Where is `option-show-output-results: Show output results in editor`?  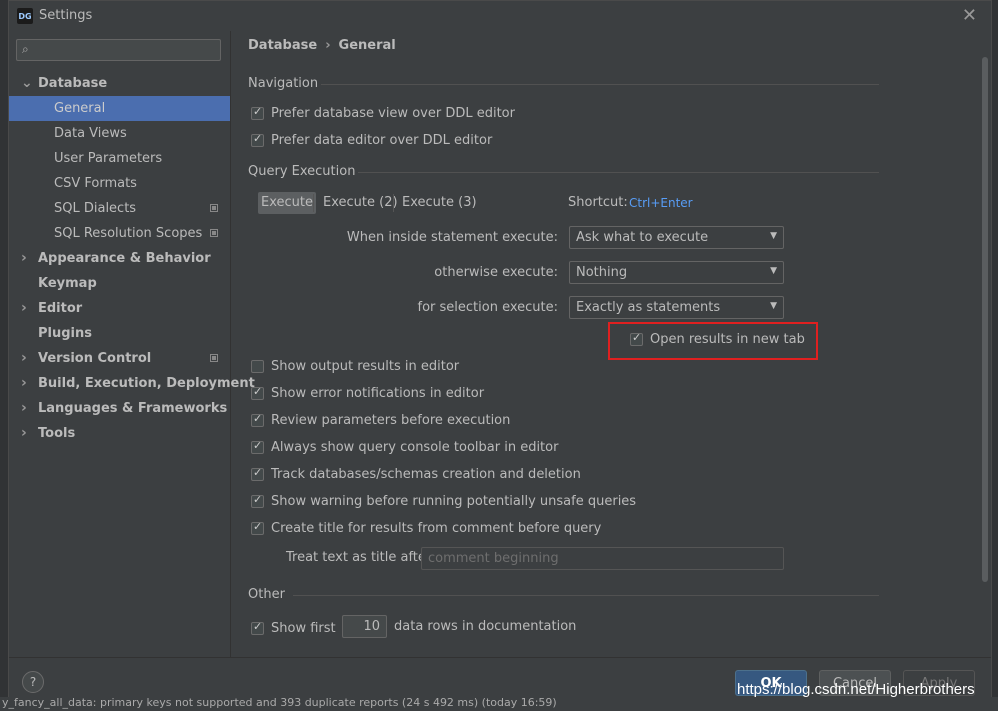
option-show-output-results: Show output results in editor is located at coordinates (355, 366).